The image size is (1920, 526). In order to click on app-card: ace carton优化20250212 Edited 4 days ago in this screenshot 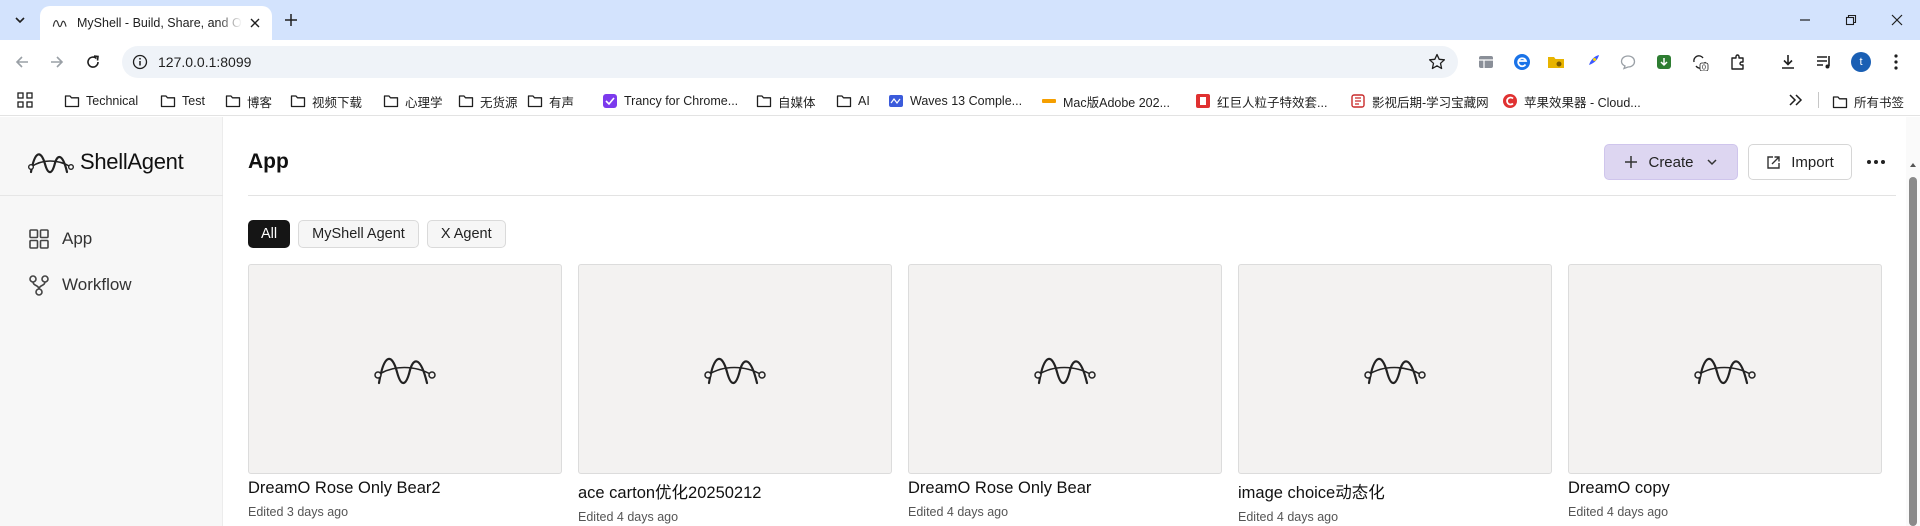, I will do `click(735, 394)`.